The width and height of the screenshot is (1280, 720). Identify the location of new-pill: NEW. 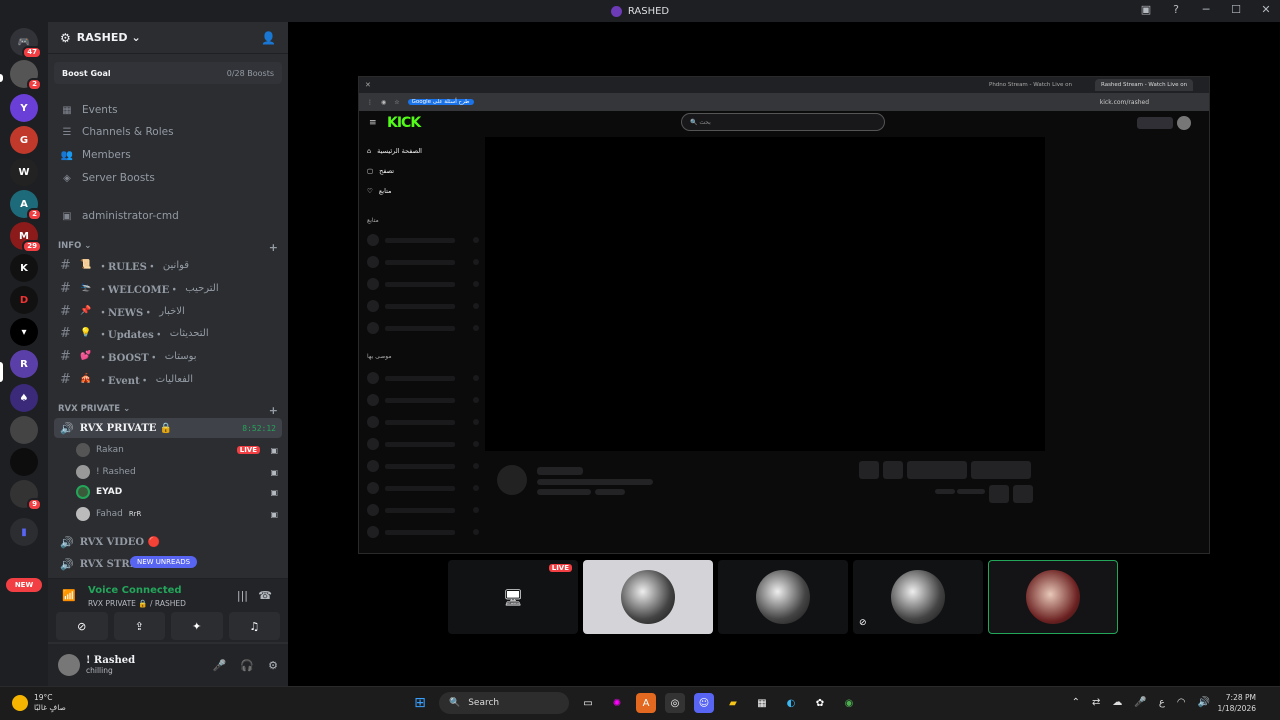
(24, 585).